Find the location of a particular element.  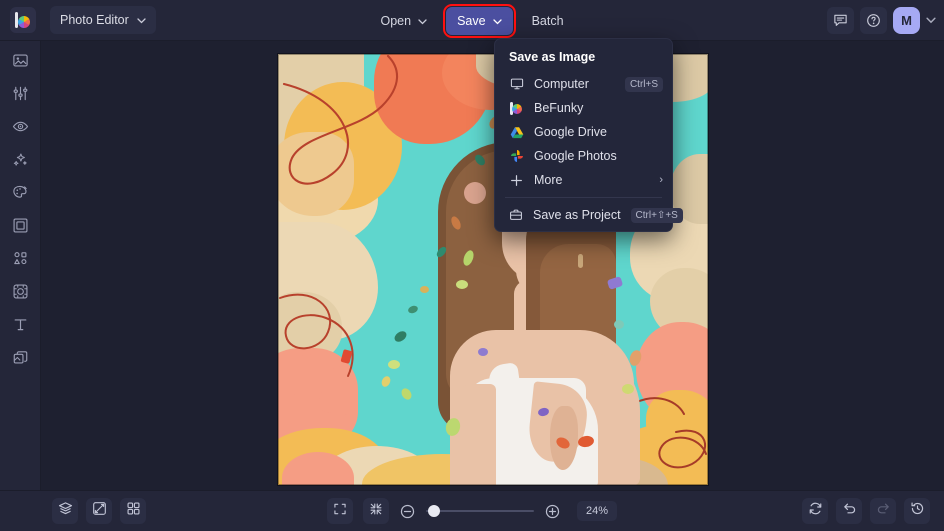

save-menu-title: Save as Image is located at coordinates (552, 57).